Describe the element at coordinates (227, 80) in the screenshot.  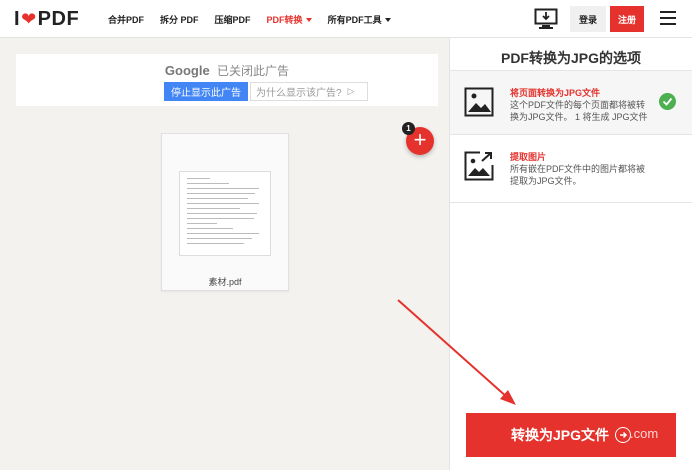
I see `ad-banner: Google 已关闭此广告 停止显示此广告 为什么显示该广告? ▷` at that location.